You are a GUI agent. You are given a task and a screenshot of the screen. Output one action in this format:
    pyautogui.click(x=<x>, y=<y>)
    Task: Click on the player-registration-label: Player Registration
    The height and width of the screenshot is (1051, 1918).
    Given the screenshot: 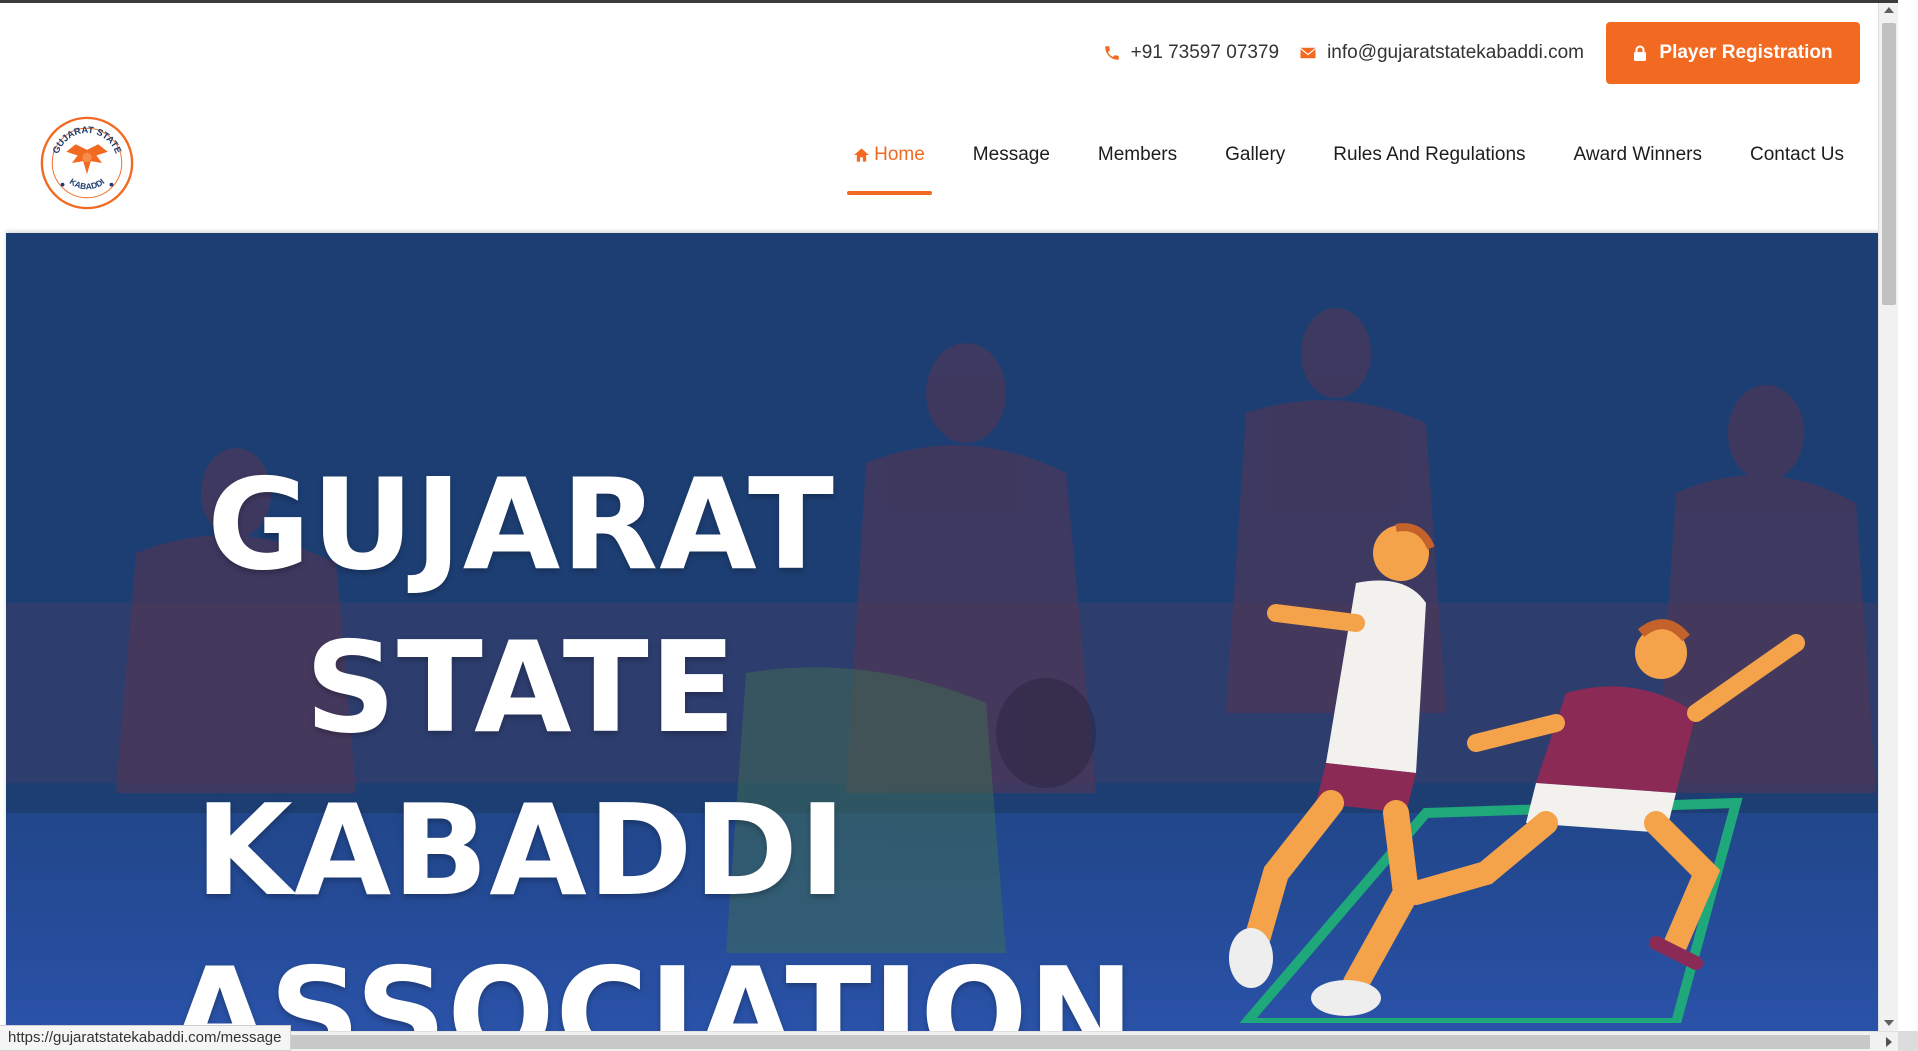 What is the action you would take?
    pyautogui.click(x=1746, y=52)
    